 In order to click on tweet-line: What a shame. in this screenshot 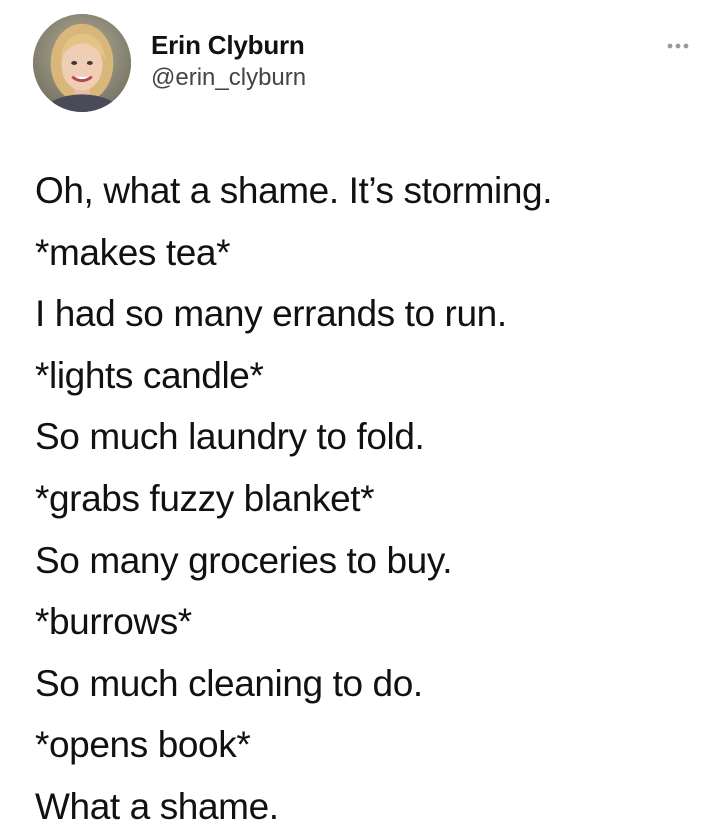, I will do `click(157, 806)`.